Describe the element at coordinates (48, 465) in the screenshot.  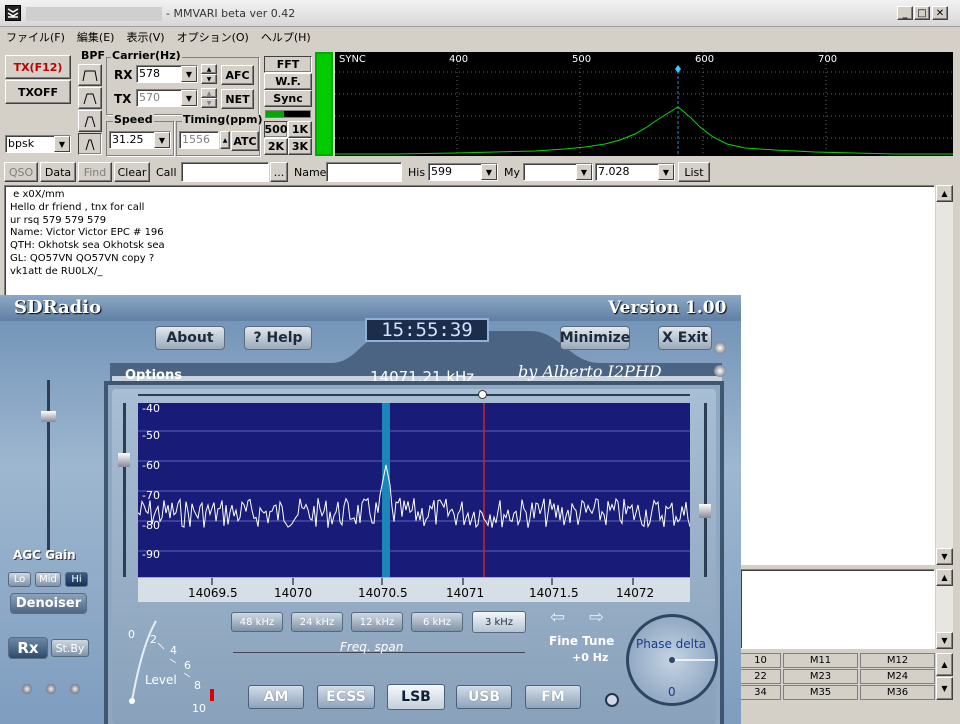
I see `agc-slider-track` at that location.